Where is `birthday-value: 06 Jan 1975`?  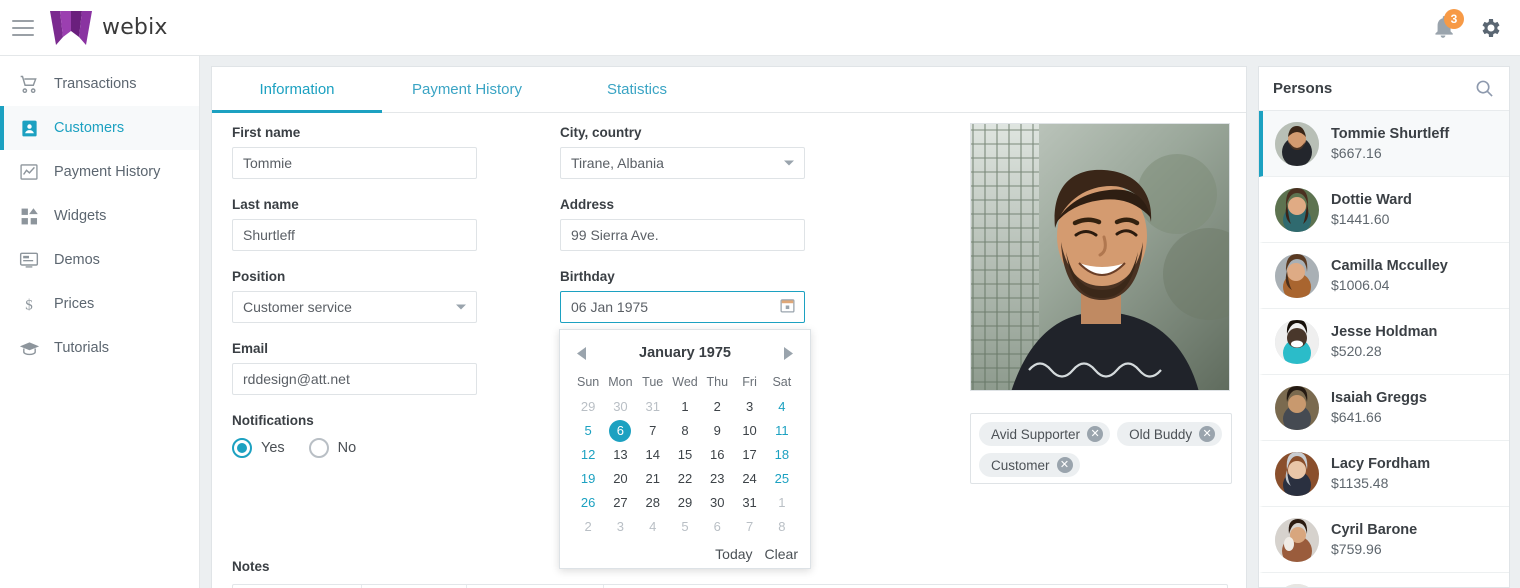
birthday-value: 06 Jan 1975 is located at coordinates (610, 307).